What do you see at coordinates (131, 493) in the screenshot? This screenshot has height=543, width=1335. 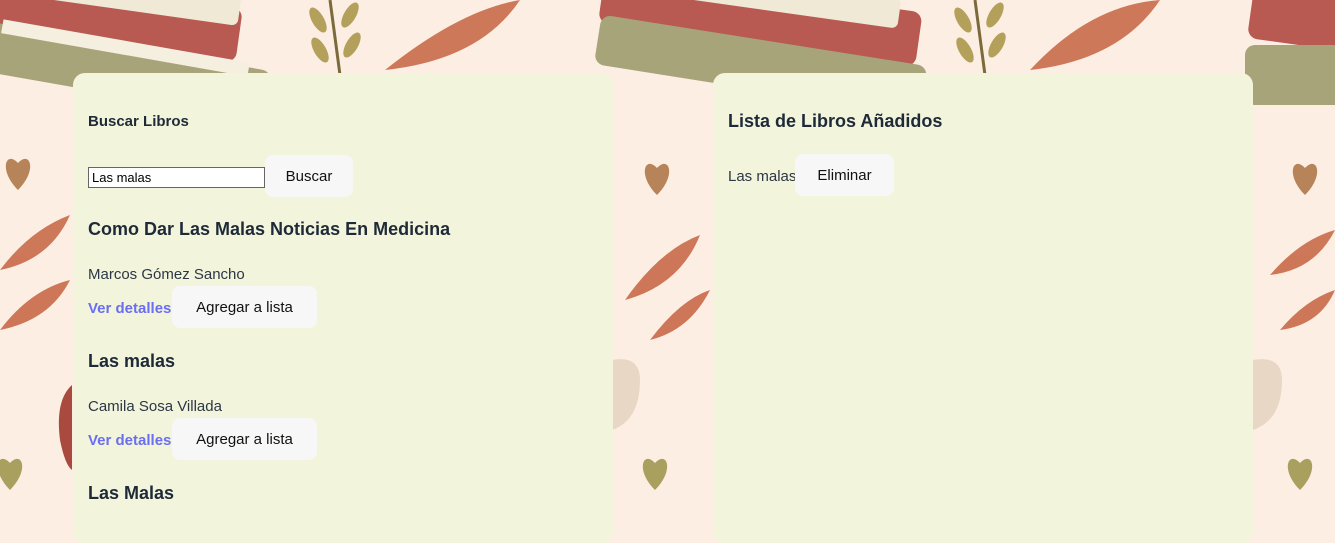 I see `result-title: Las Malas` at bounding box center [131, 493].